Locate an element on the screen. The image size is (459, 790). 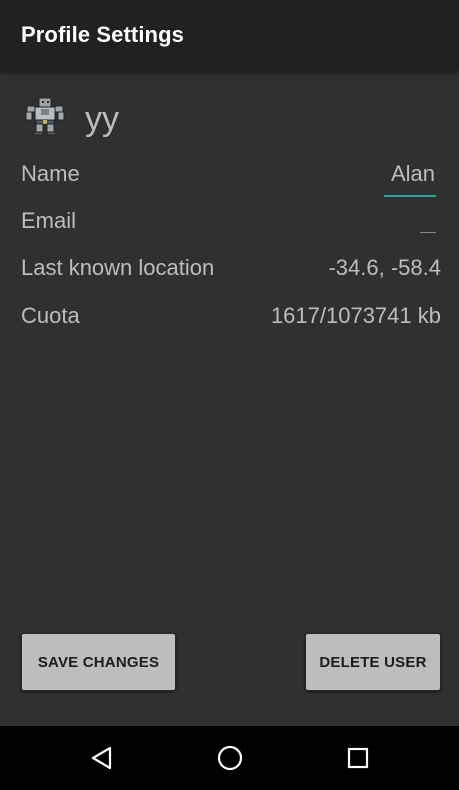
page-title: Profile Settings is located at coordinates (102, 34).